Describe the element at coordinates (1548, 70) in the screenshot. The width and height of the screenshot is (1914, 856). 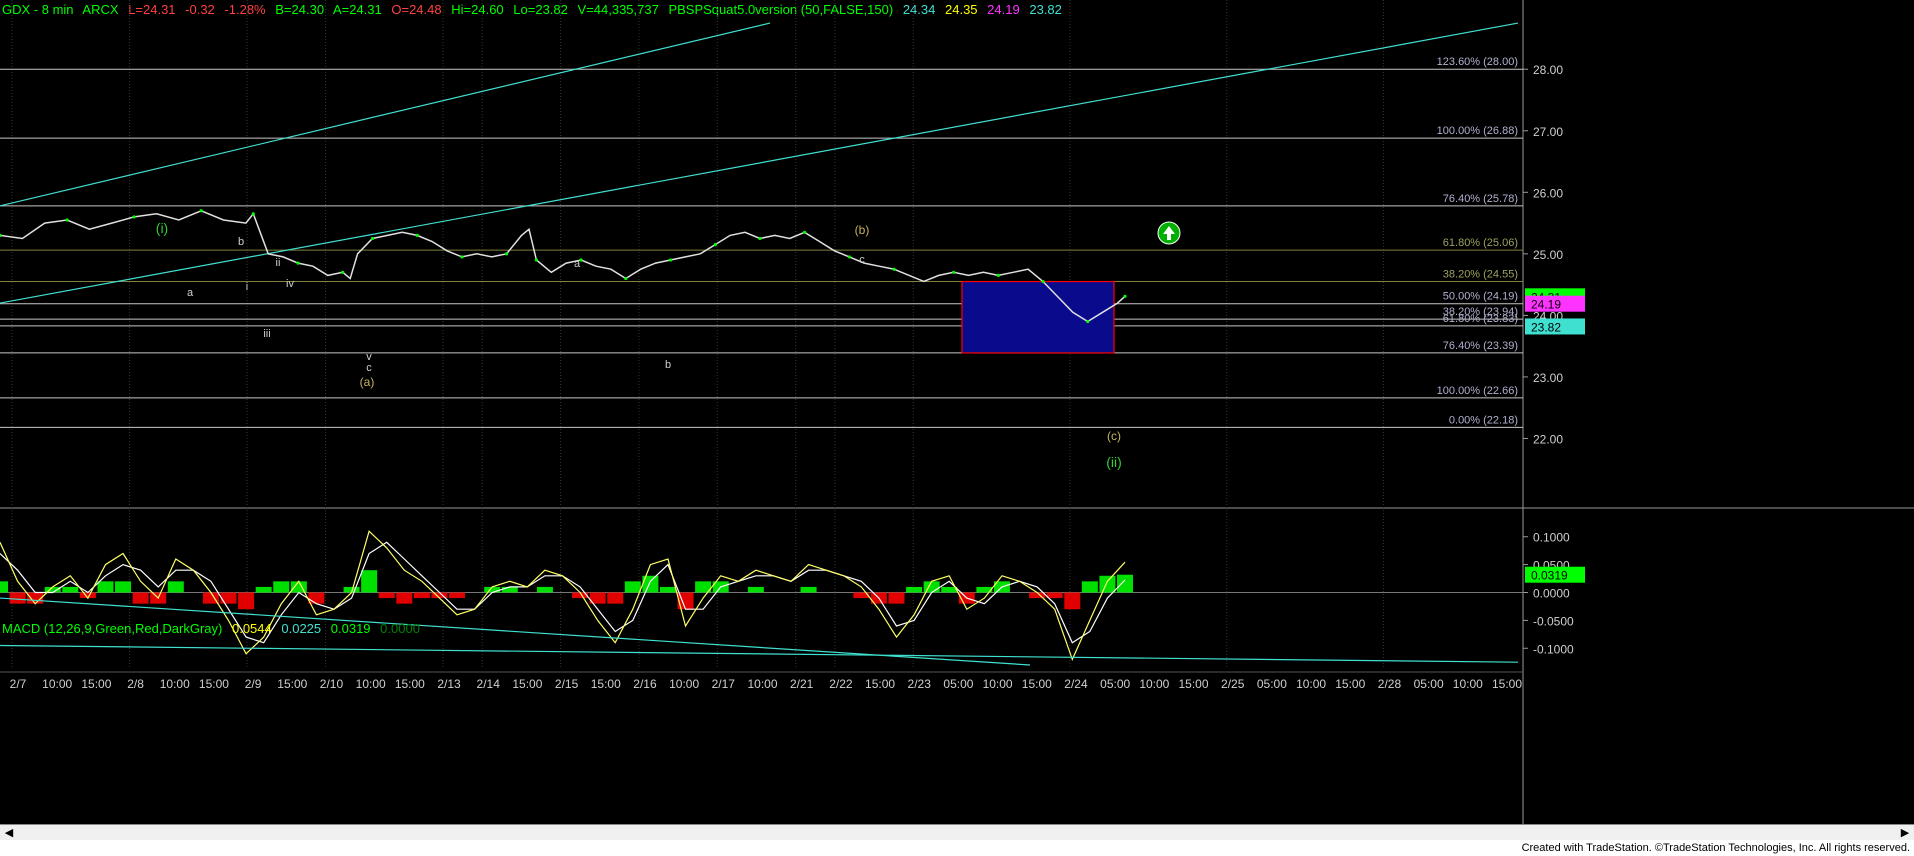
I see `y-tick-label: 28.00` at that location.